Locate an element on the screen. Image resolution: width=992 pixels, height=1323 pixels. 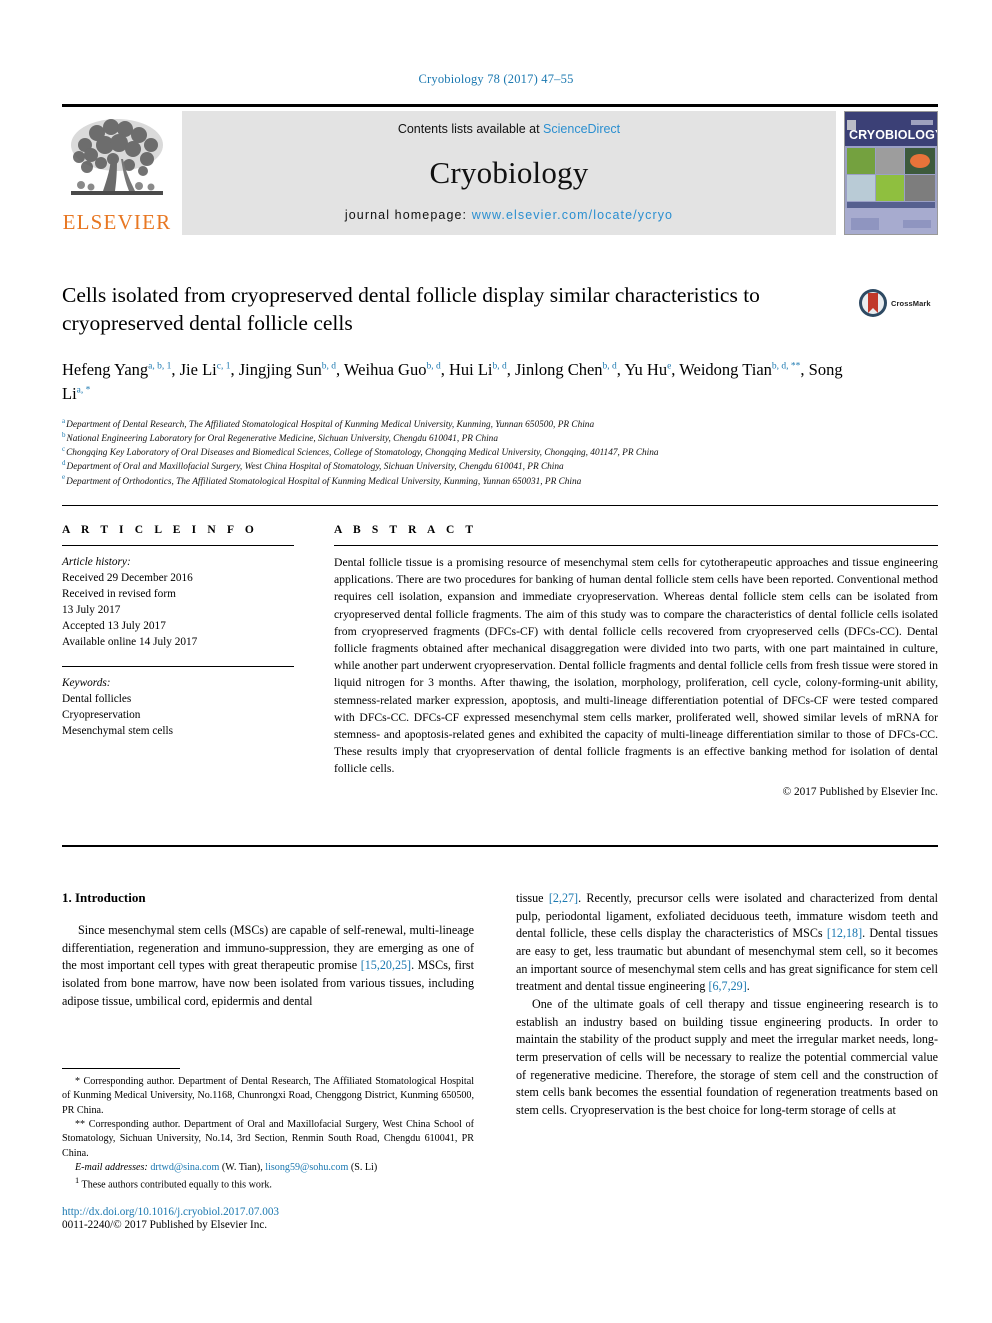
author-name: Hui Li is located at coordinates (470, 369).